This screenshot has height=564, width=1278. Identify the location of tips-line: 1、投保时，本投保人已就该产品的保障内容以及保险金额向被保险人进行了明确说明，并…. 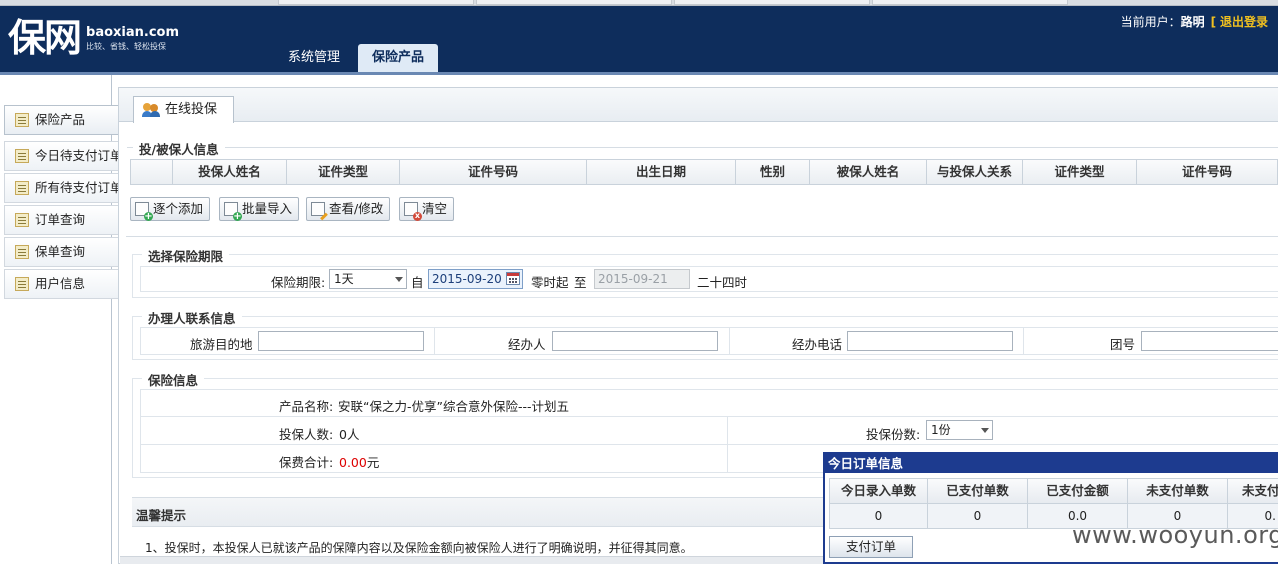
(419, 548).